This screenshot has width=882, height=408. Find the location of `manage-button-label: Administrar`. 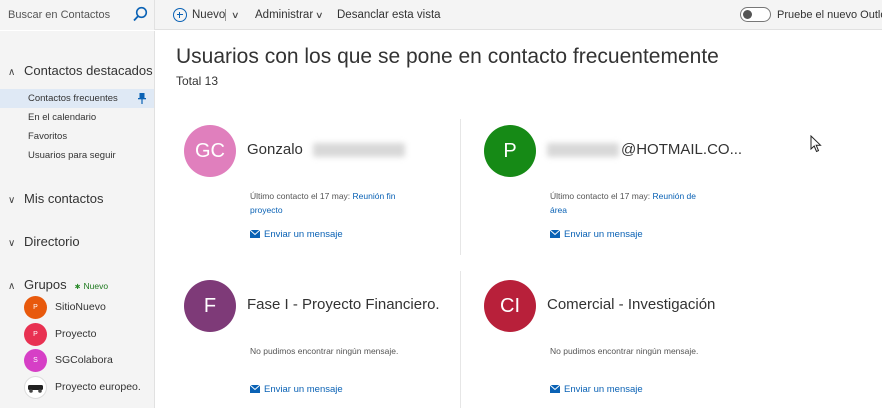

manage-button-label: Administrar is located at coordinates (284, 15).